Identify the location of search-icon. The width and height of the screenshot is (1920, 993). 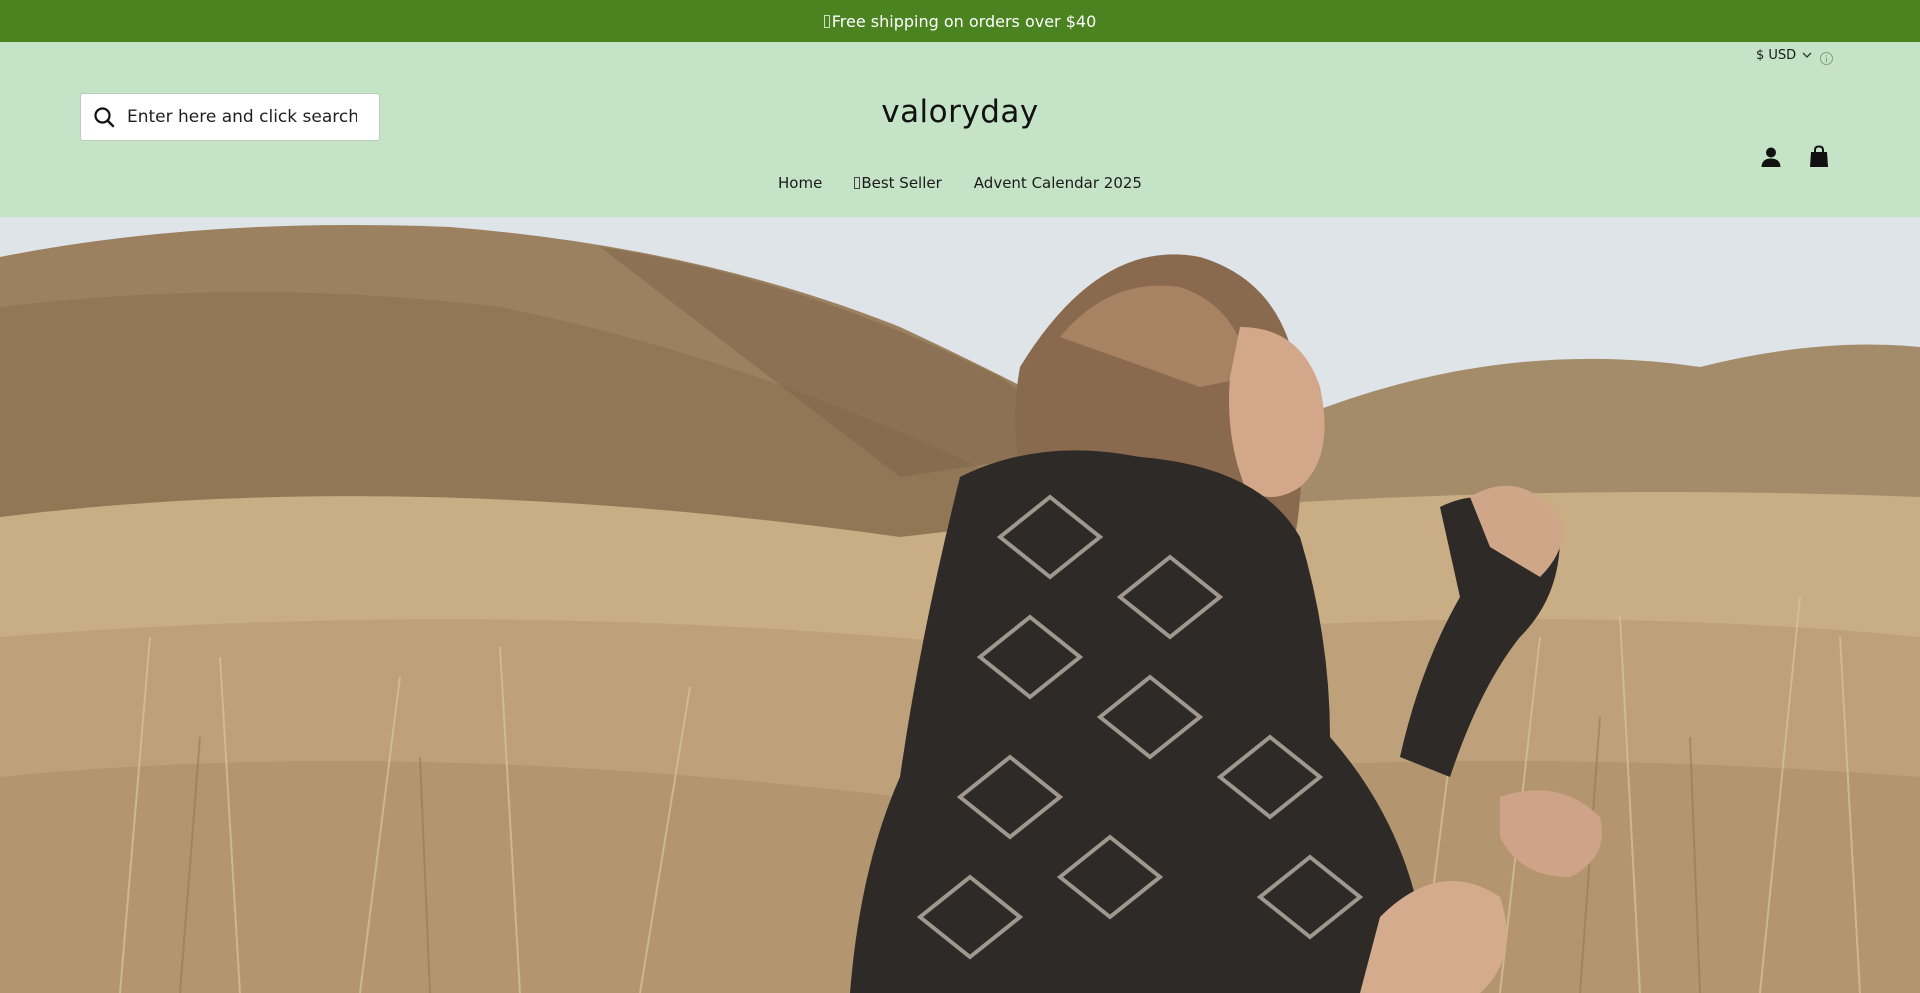
(104, 117).